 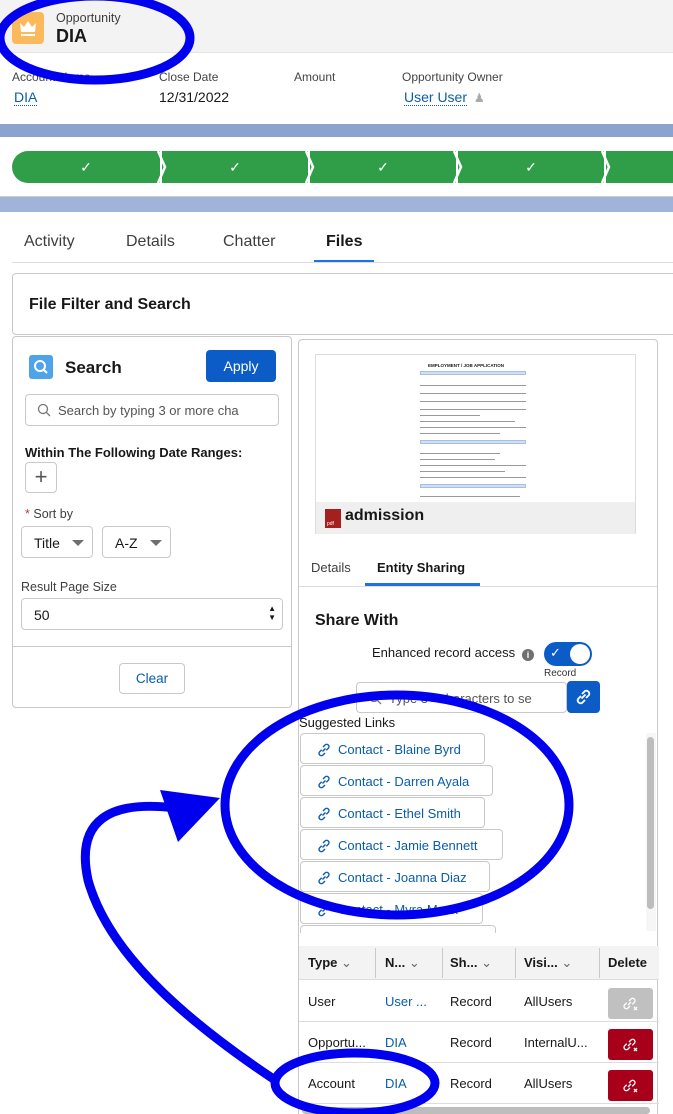 What do you see at coordinates (444, 652) in the screenshot?
I see `enhanced-access-label: Enhanced record access` at bounding box center [444, 652].